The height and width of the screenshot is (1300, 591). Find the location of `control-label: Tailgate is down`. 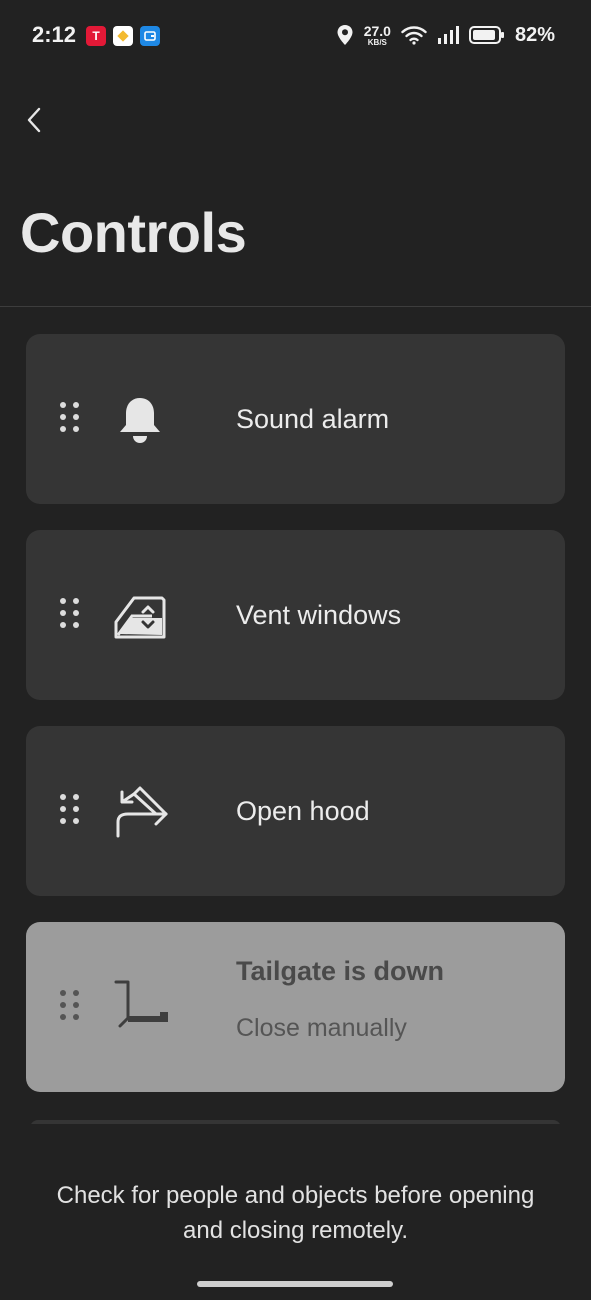

control-label: Tailgate is down is located at coordinates (340, 971).